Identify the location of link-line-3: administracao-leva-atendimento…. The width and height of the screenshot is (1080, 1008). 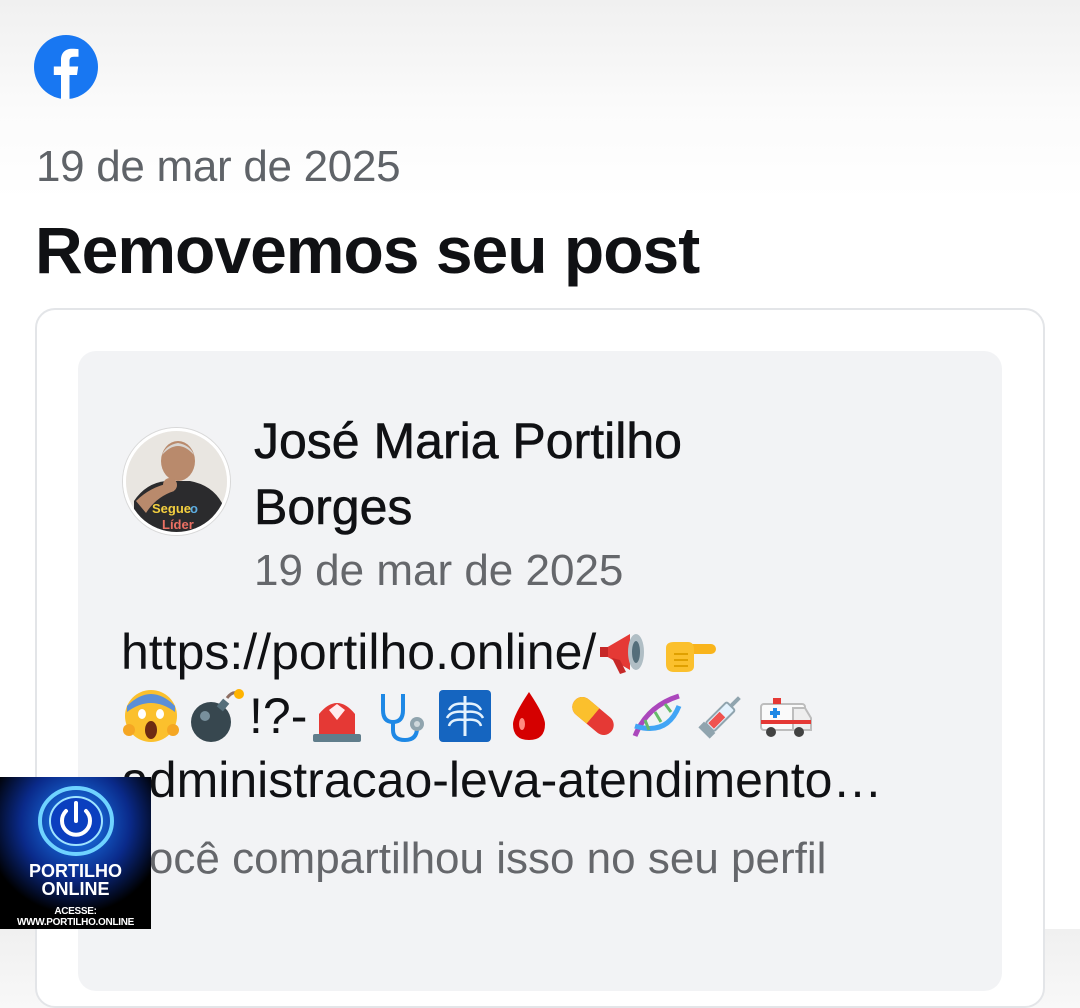
(502, 780).